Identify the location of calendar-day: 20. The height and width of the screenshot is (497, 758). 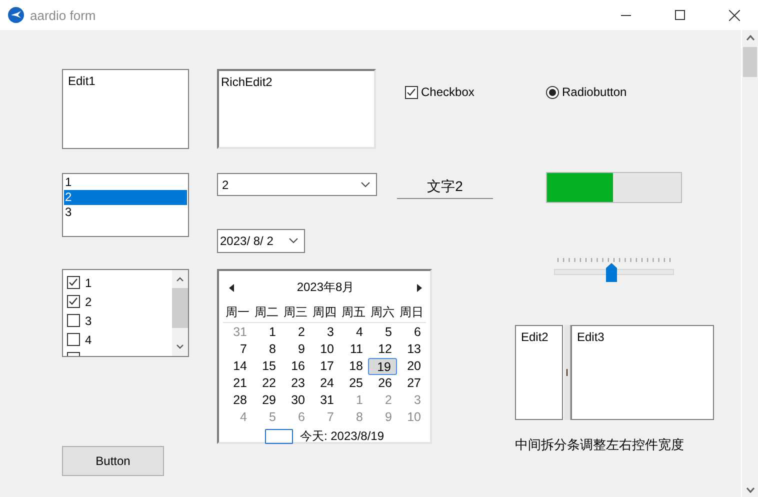
(411, 366).